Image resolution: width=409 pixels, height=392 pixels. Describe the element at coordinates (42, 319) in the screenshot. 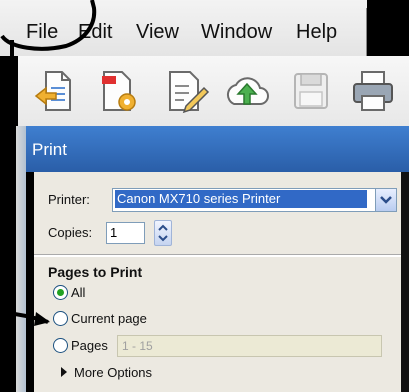

I see `arrow-head-icon` at that location.